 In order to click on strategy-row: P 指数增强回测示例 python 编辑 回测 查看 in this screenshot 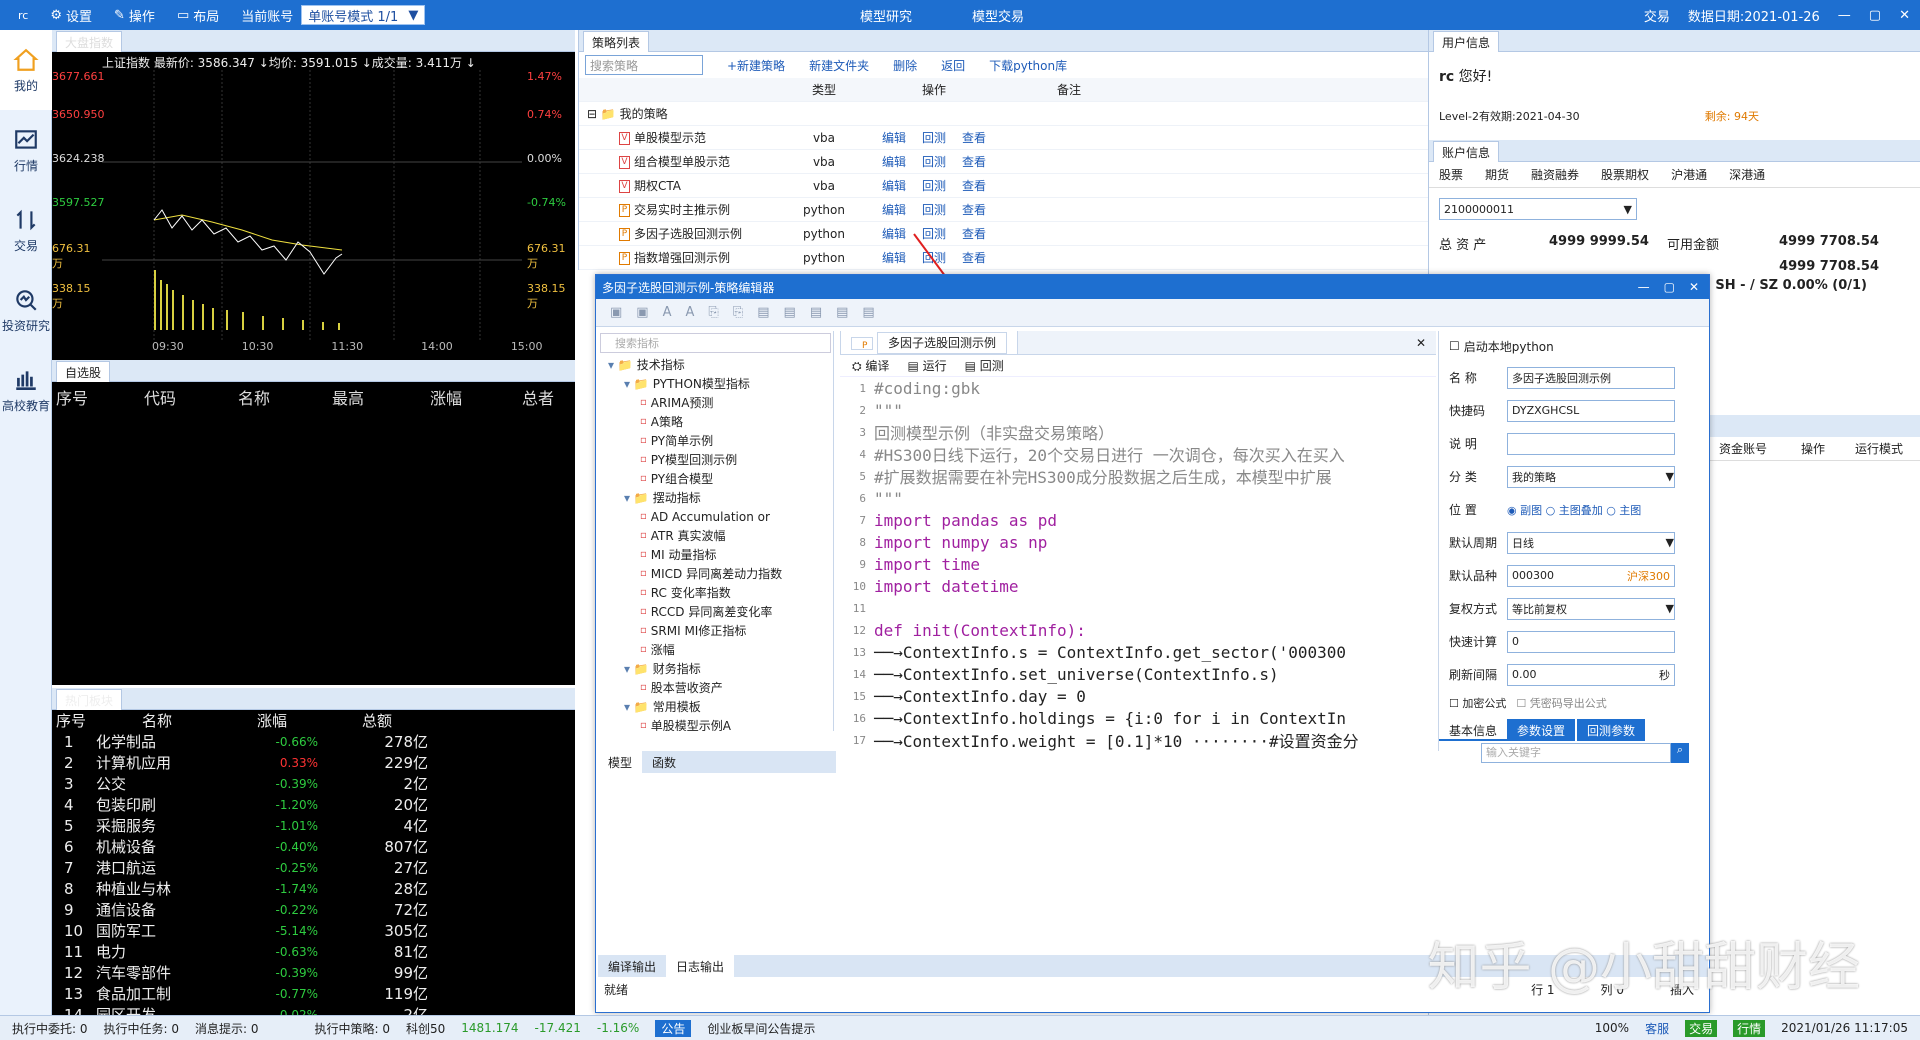, I will do `click(1004, 258)`.